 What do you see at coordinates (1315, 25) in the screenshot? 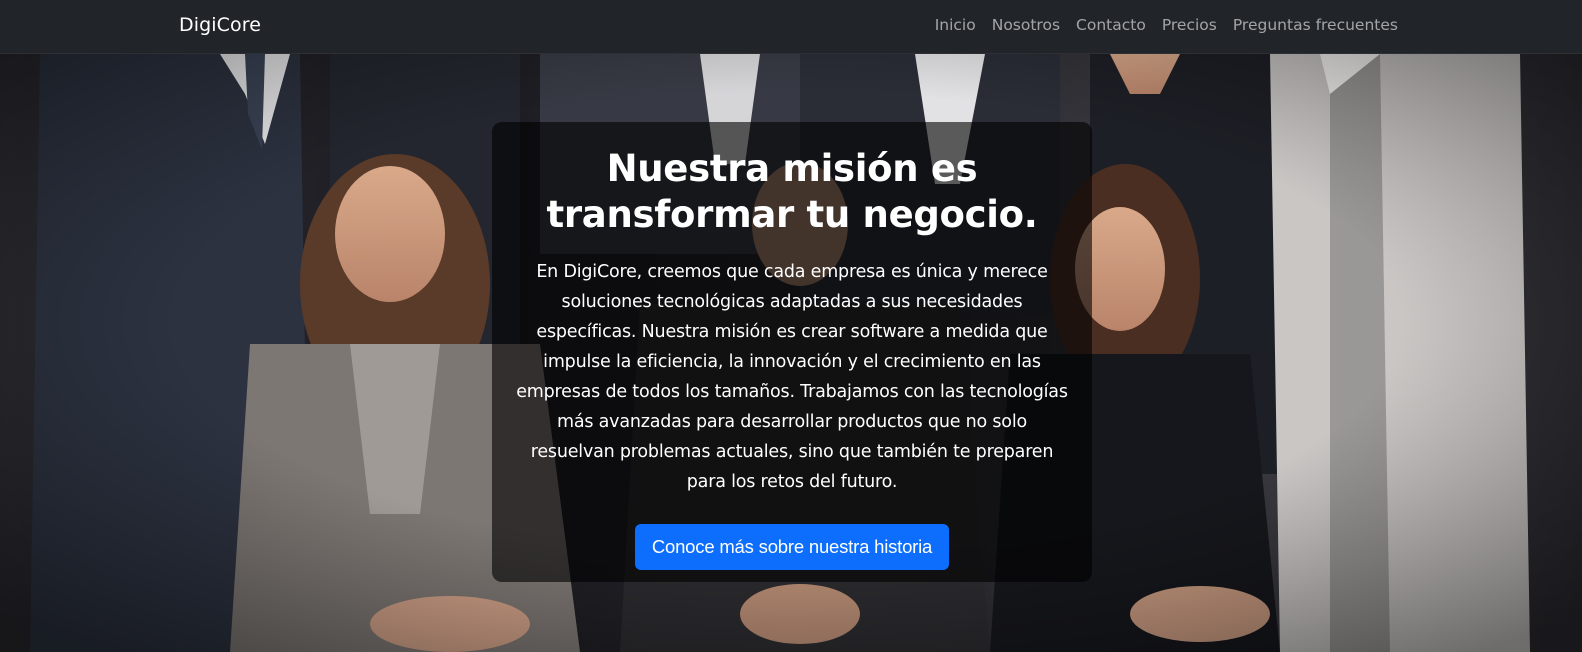
I see `nav-link-preguntas-frecuentes: Preguntas frecuentes` at bounding box center [1315, 25].